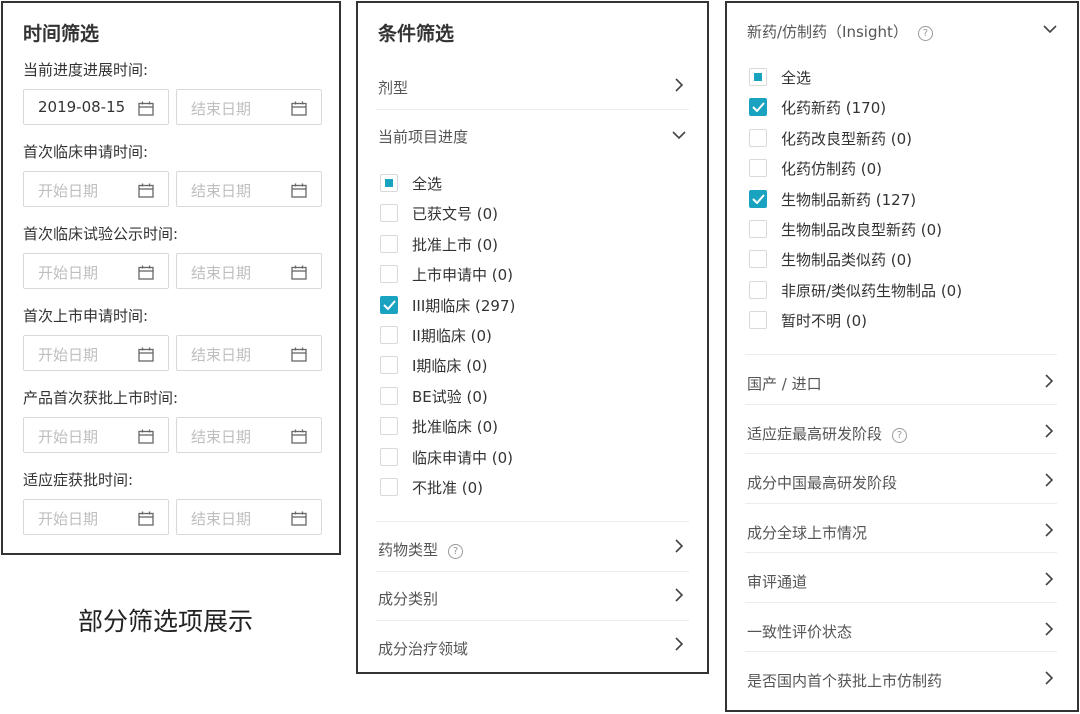 The image size is (1080, 714). Describe the element at coordinates (848, 199) in the screenshot. I see `checkbox-label: 生物制品新药 (127)` at that location.